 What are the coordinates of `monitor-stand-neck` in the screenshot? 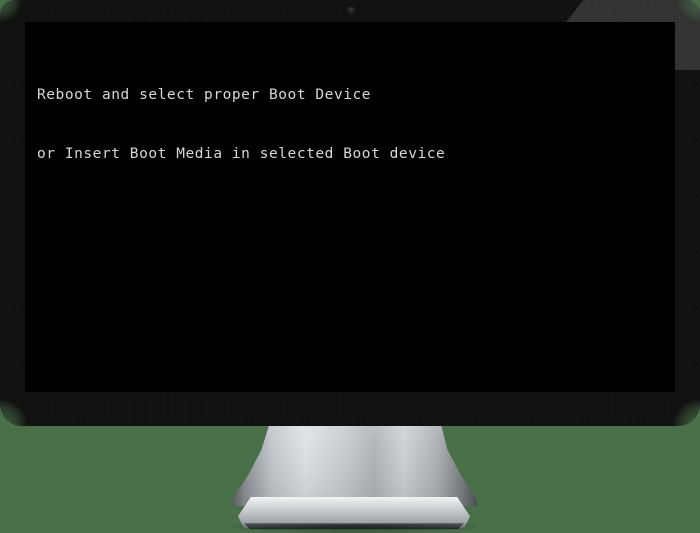 It's located at (354, 466).